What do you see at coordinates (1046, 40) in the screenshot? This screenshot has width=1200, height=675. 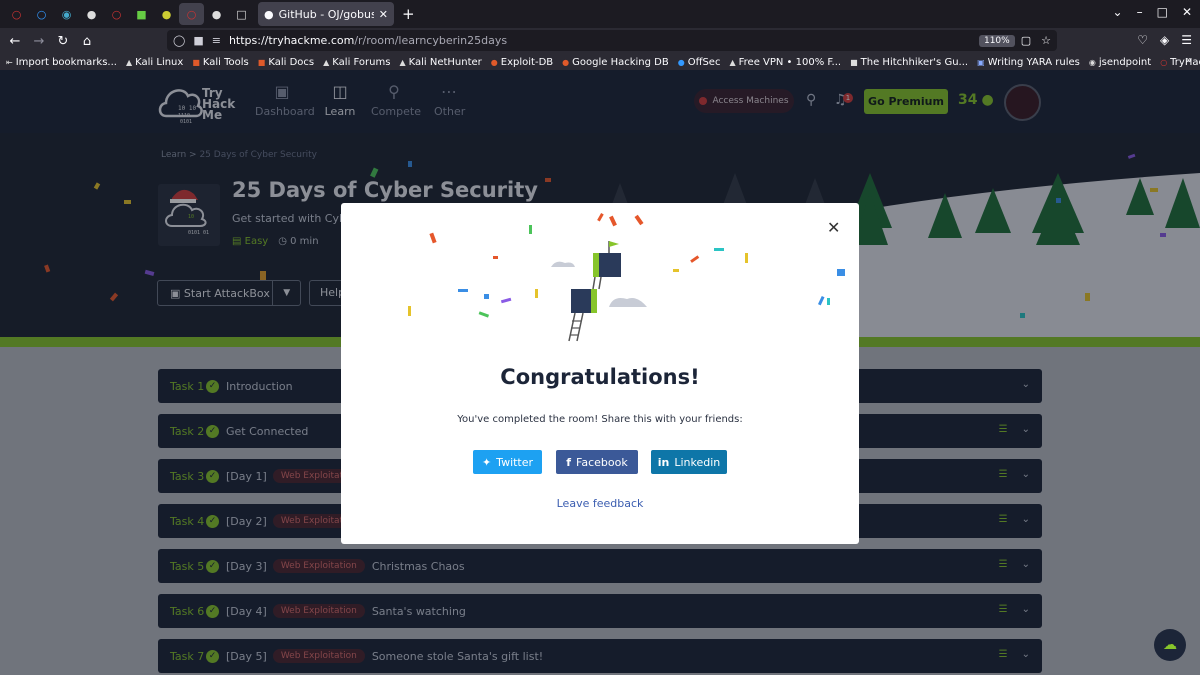 I see `bookmark-star-icon: ☆` at bounding box center [1046, 40].